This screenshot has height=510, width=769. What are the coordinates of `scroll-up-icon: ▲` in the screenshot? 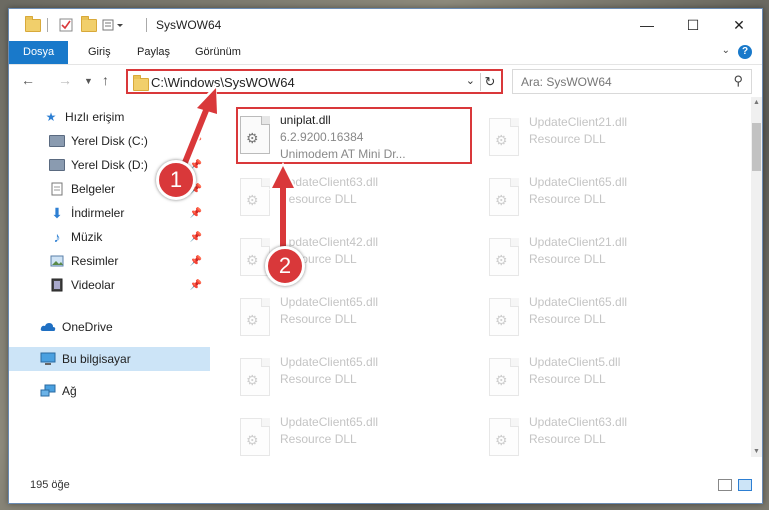 It's located at (756, 102).